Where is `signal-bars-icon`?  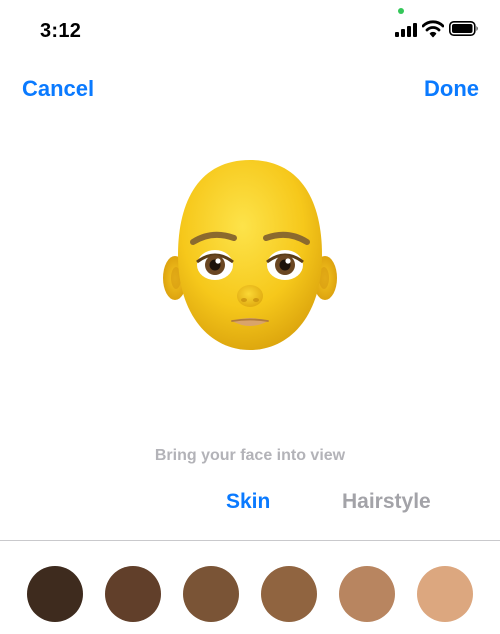 signal-bars-icon is located at coordinates (406, 30).